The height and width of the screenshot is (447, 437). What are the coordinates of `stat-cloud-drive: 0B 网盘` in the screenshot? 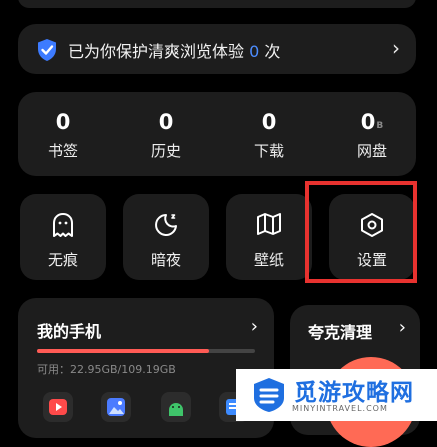 It's located at (372, 135).